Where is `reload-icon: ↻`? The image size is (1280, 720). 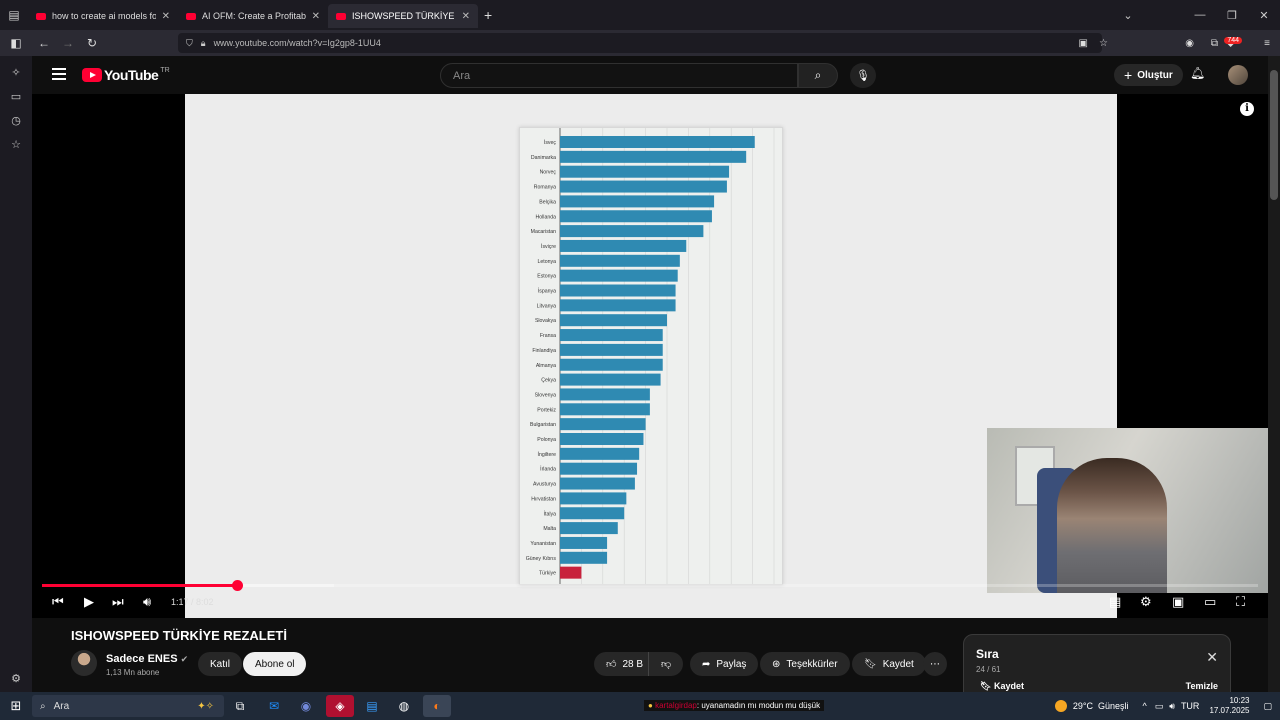 reload-icon: ↻ is located at coordinates (92, 43).